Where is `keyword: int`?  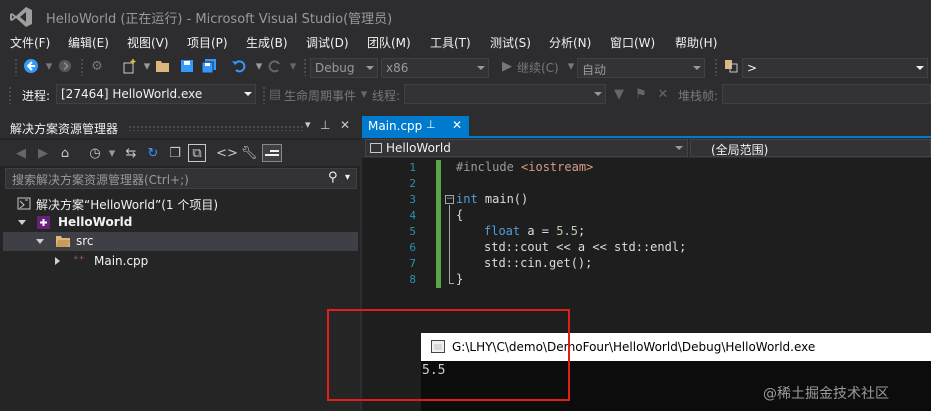
keyword: int is located at coordinates (467, 199).